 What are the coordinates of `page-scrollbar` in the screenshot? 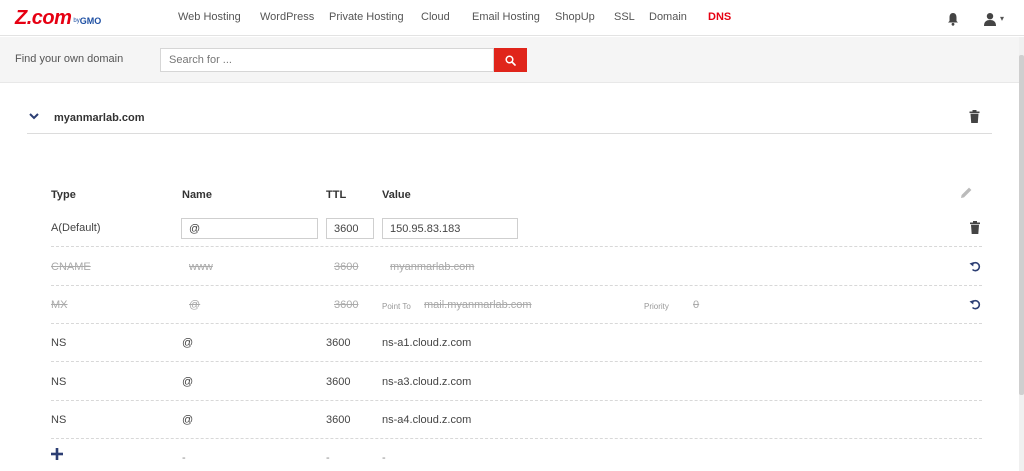 It's located at (1021, 254).